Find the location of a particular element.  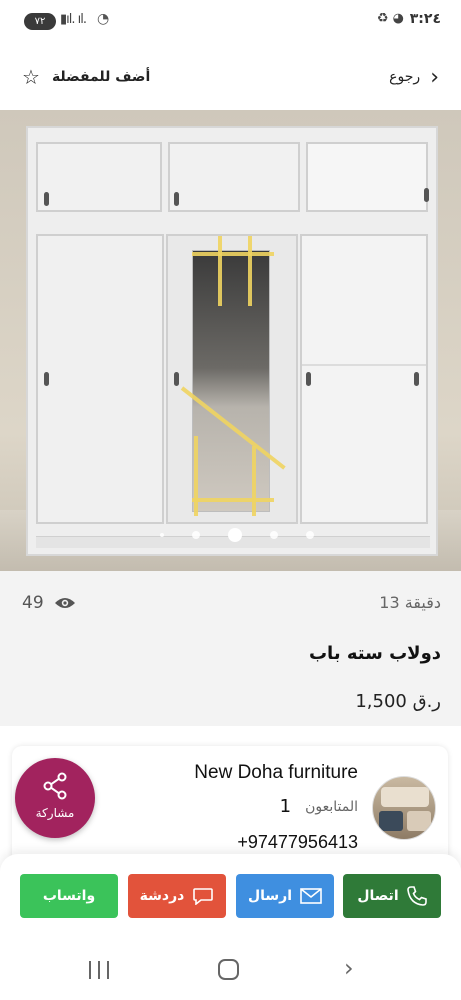

call-button: اتصال is located at coordinates (392, 896).